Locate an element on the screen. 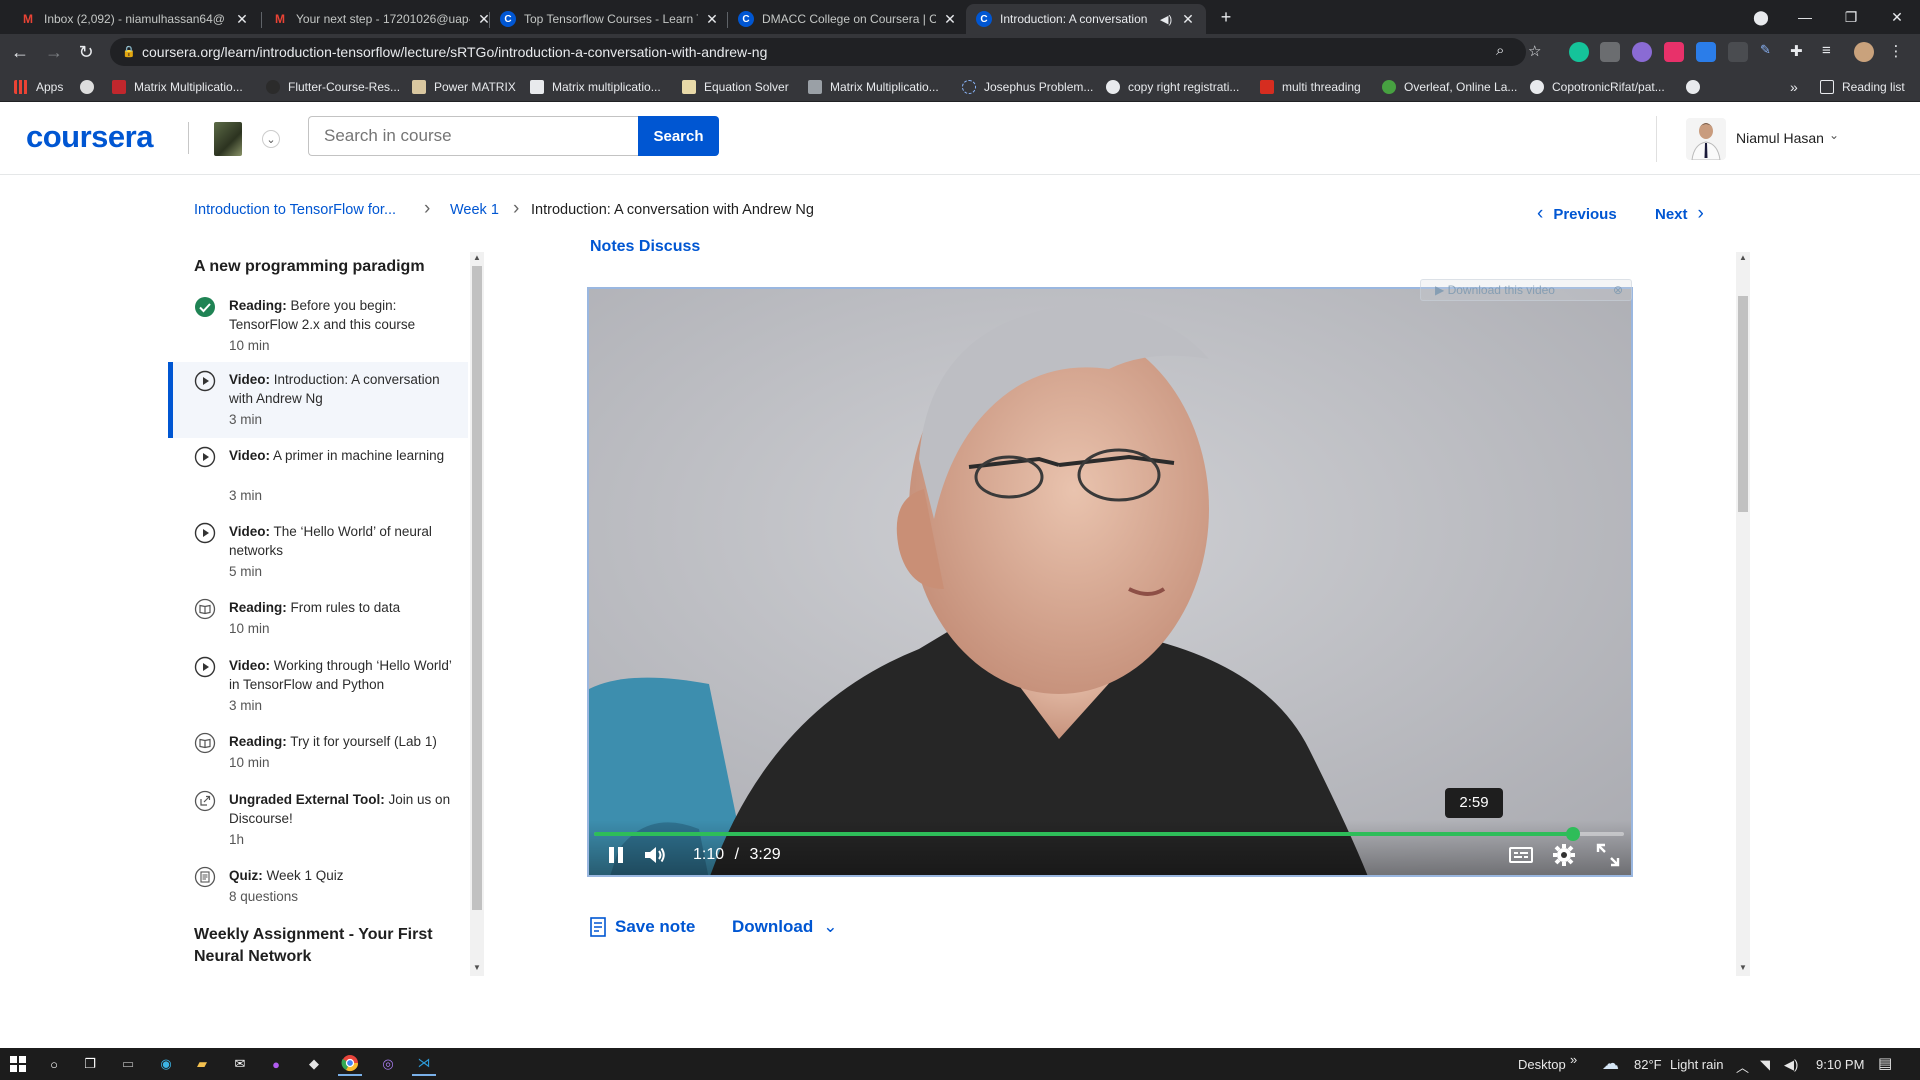  bookmark-item: Power MATRIX is located at coordinates (464, 87).